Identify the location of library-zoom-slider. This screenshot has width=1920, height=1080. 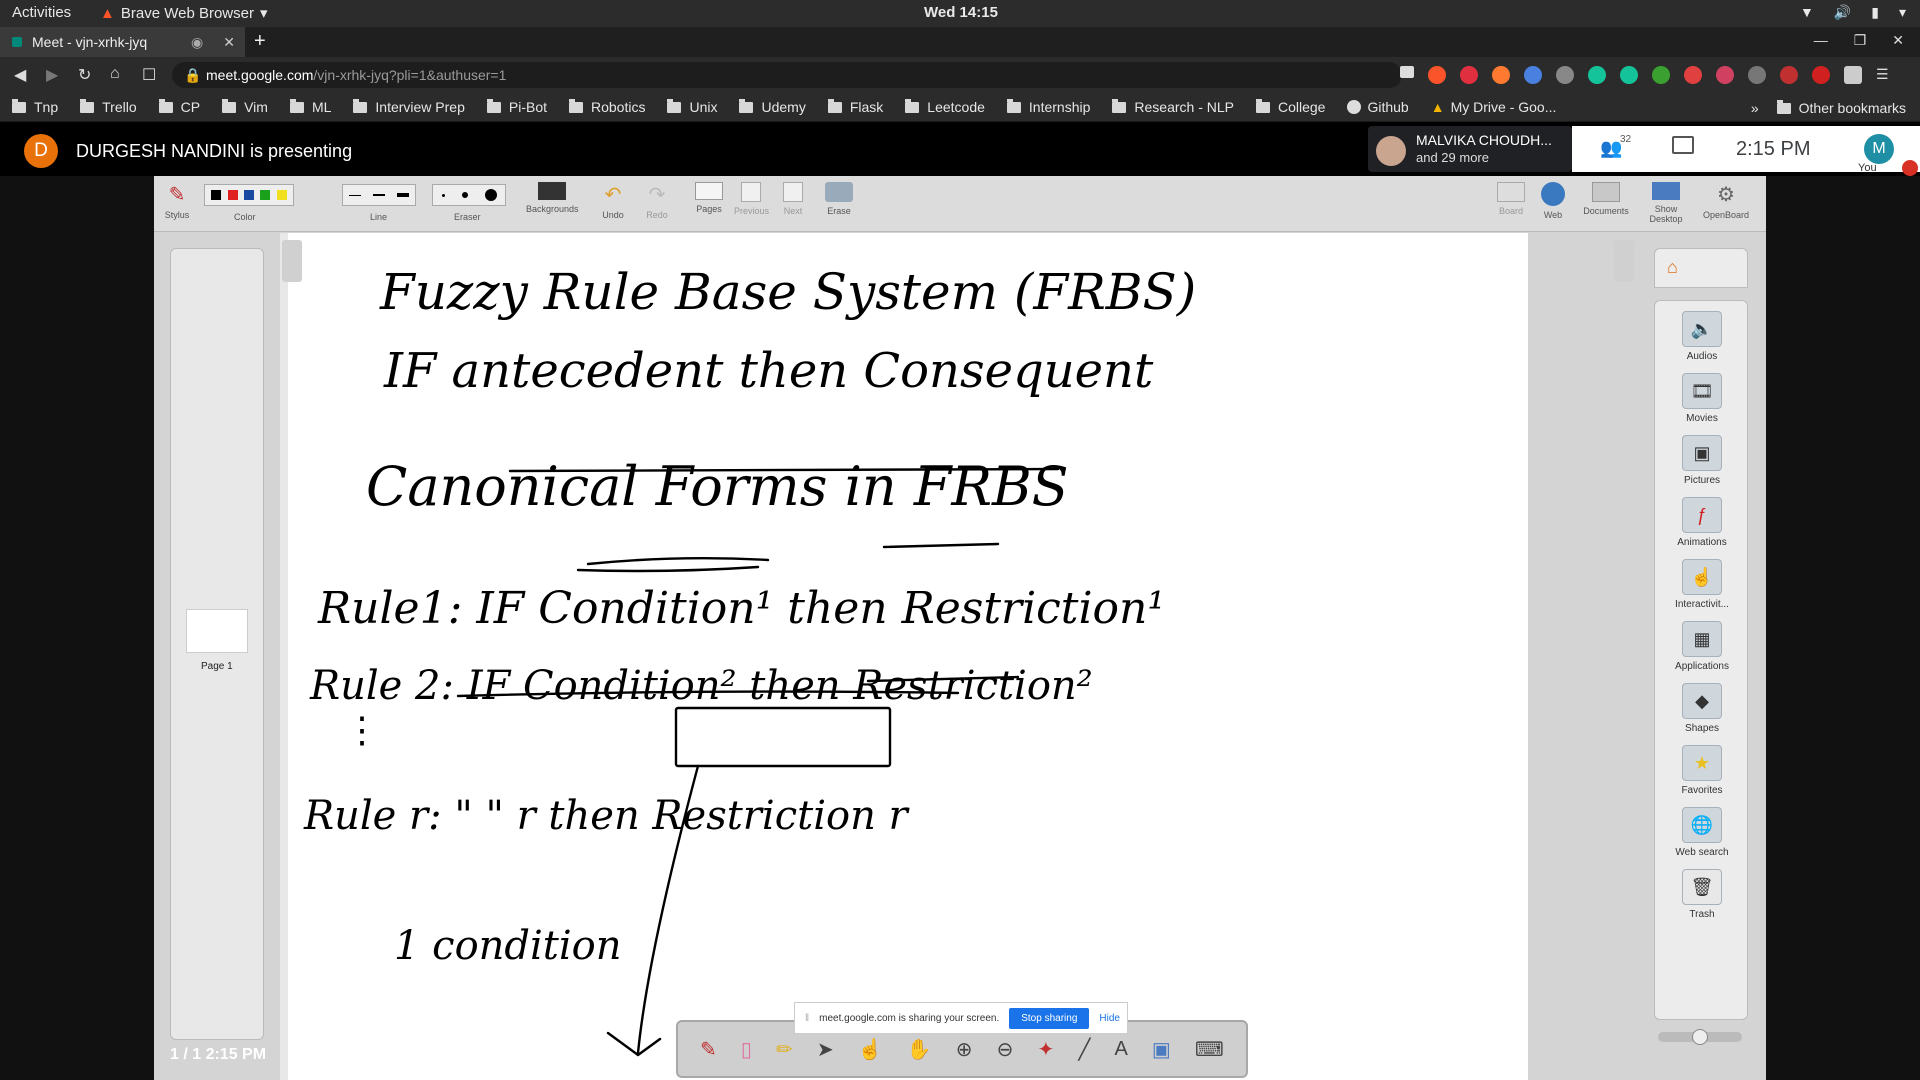
(1700, 1037).